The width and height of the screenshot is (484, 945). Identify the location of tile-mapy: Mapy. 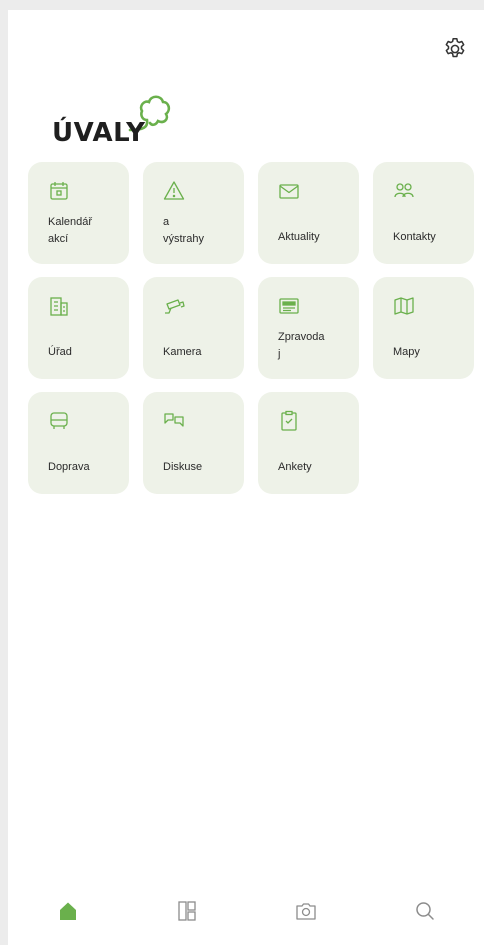
(423, 328).